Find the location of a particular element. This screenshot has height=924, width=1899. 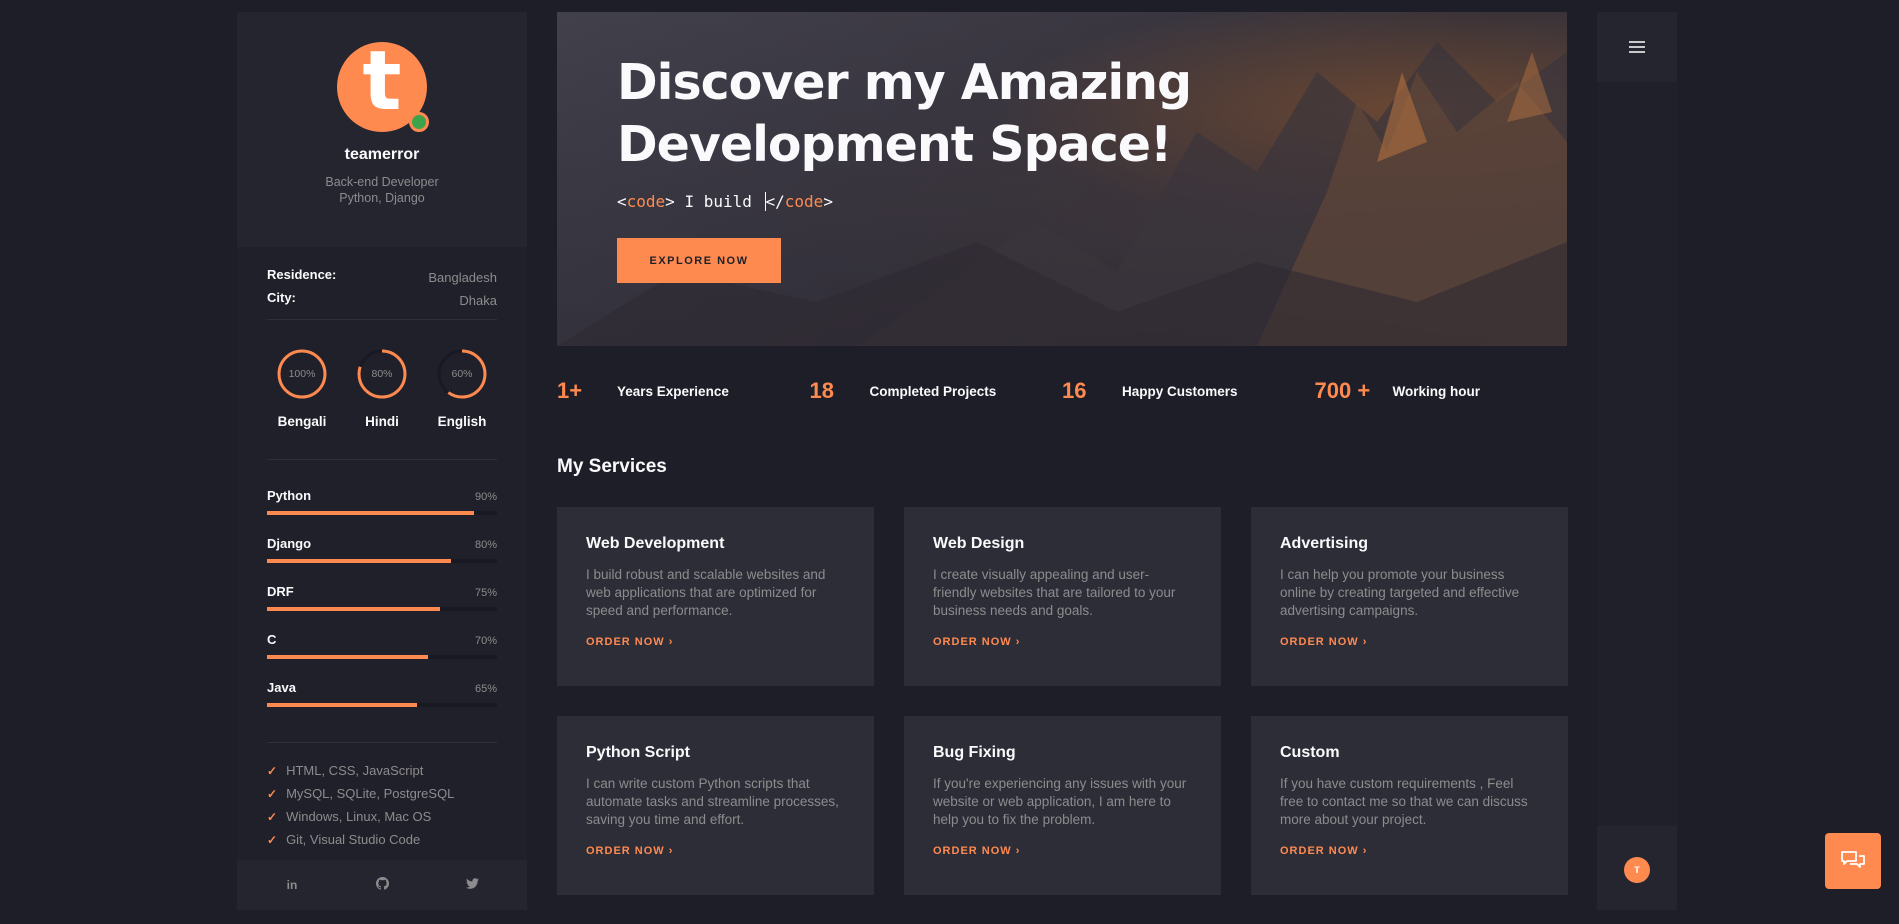

service-title: Web Development is located at coordinates (655, 543).